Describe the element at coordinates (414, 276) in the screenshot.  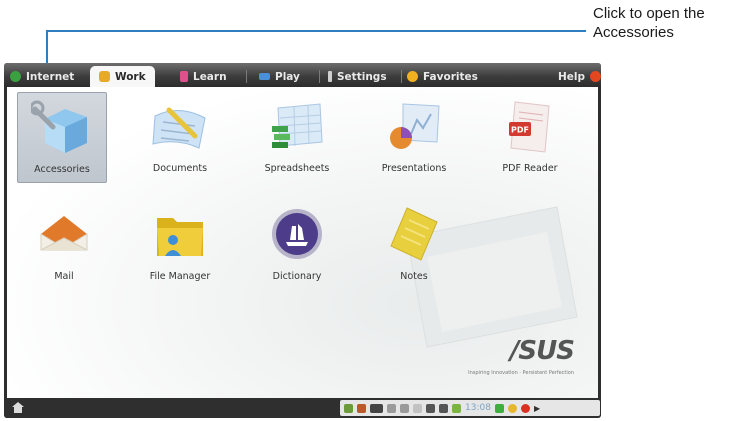
I see `app-label: Notes` at that location.